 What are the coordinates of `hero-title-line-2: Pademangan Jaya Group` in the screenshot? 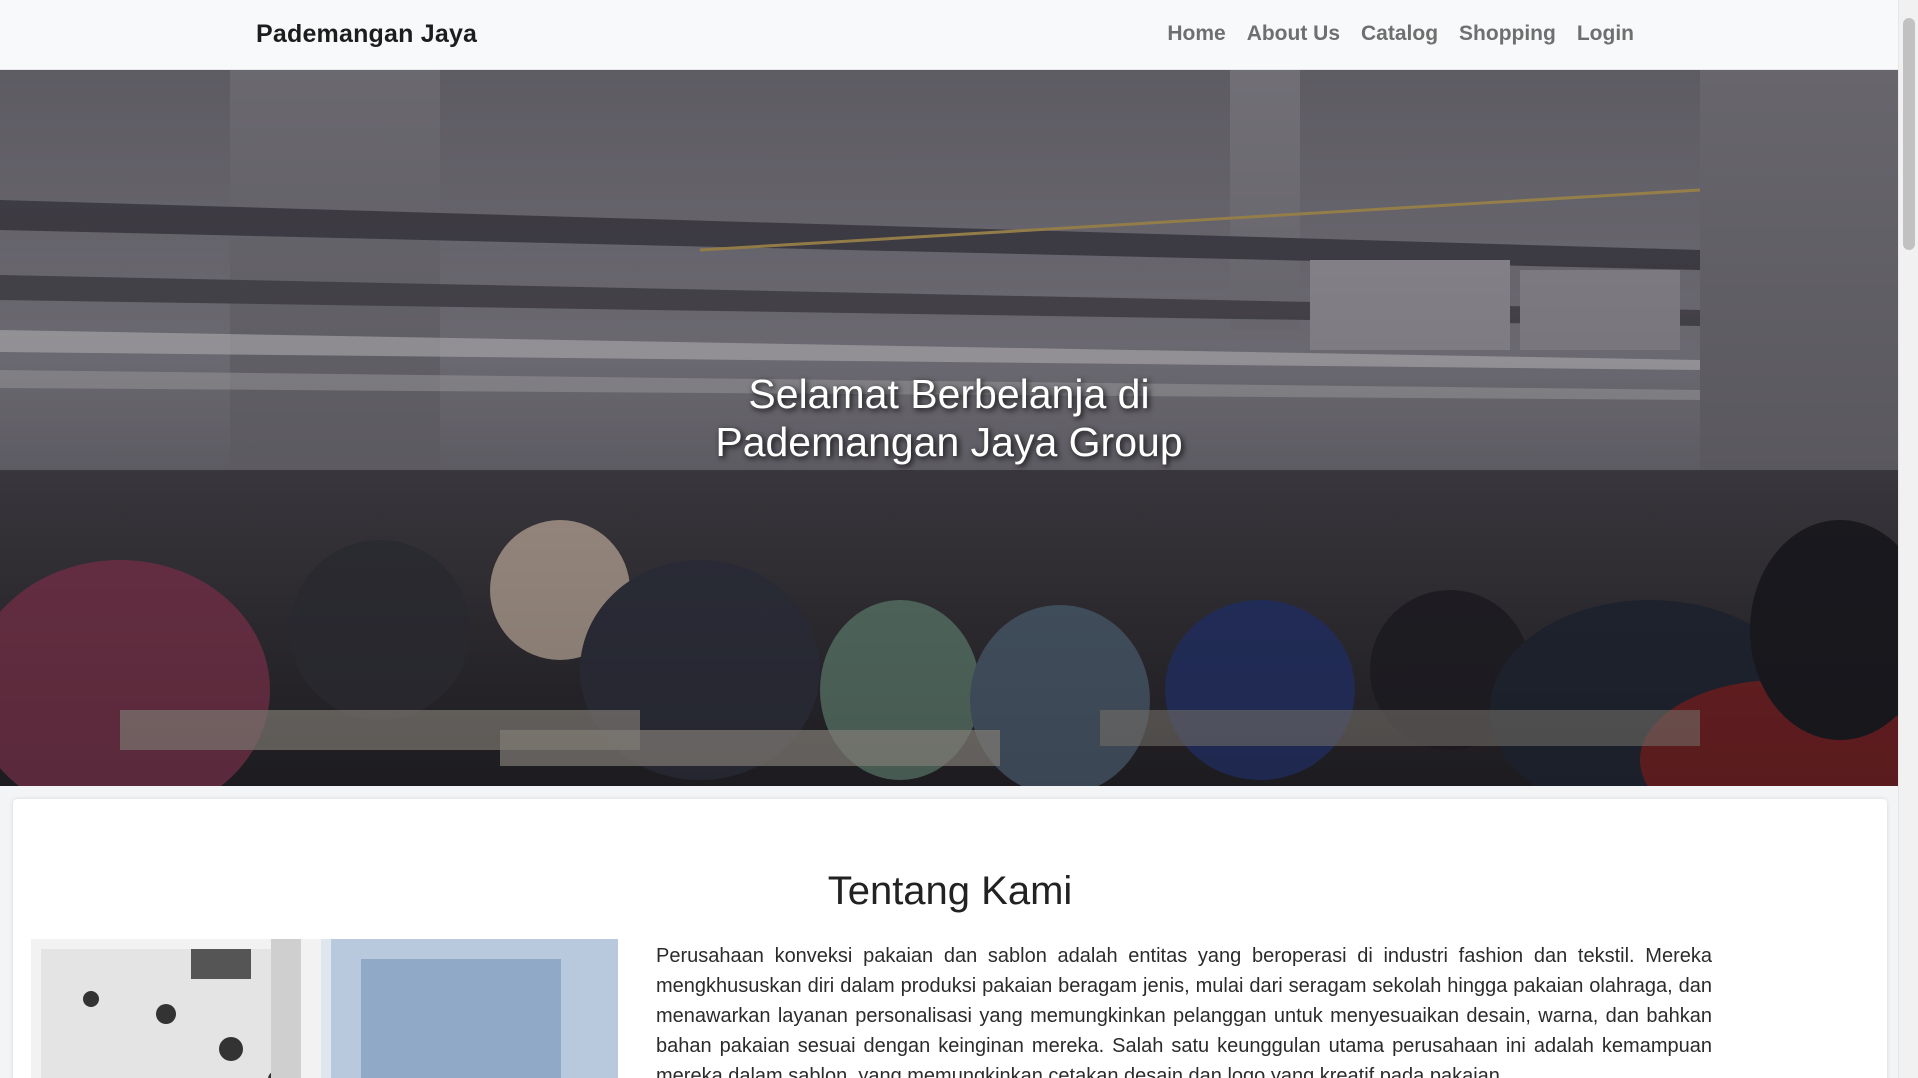 It's located at (949, 442).